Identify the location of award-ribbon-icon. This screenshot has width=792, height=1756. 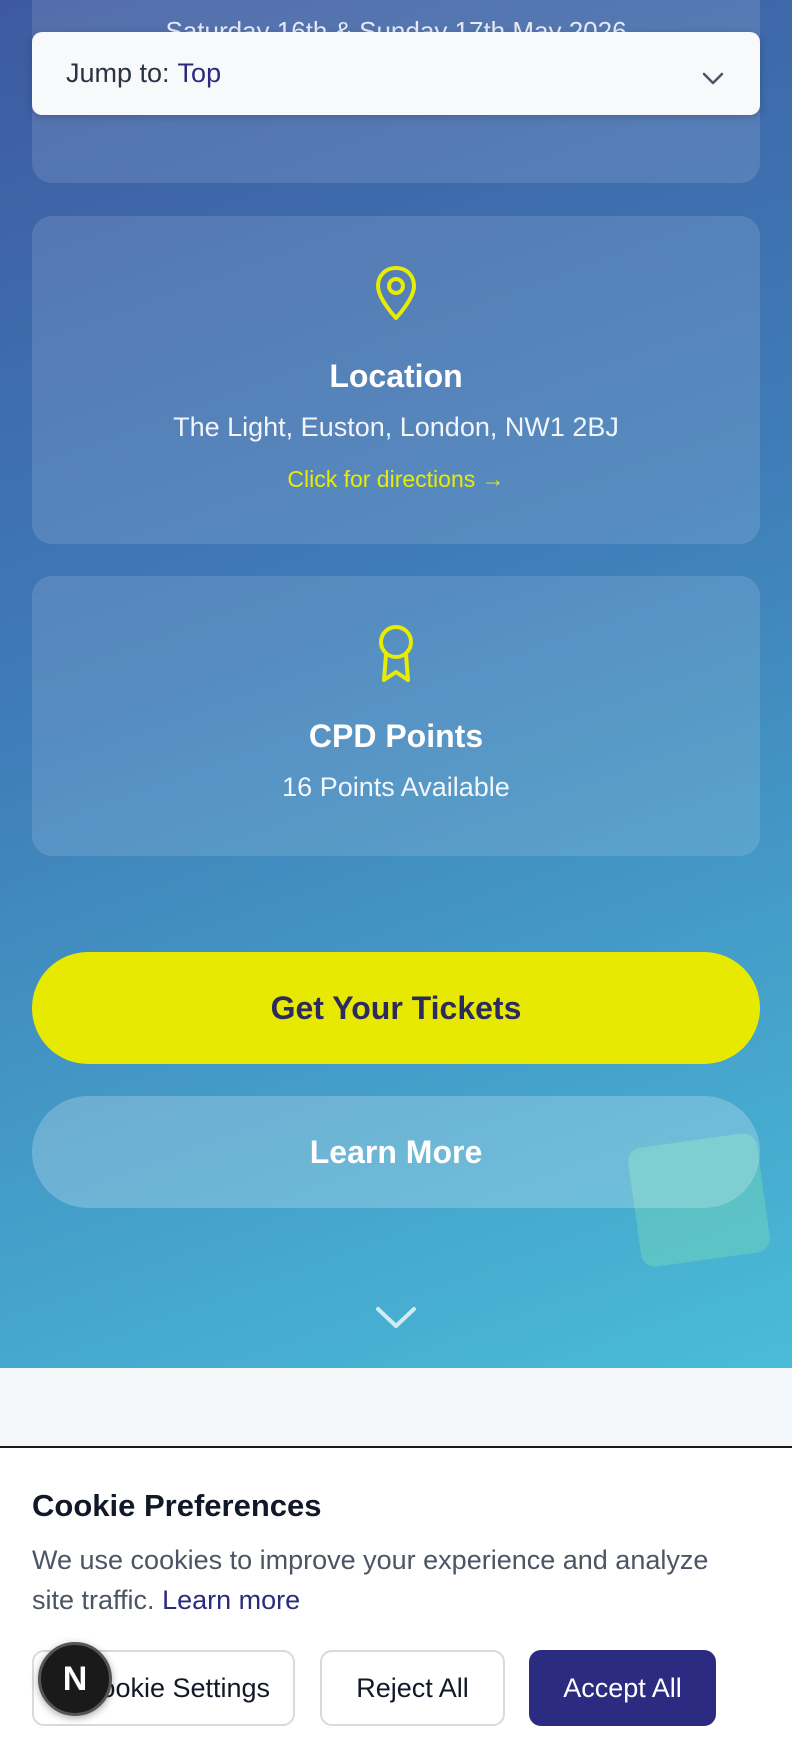
(396, 655).